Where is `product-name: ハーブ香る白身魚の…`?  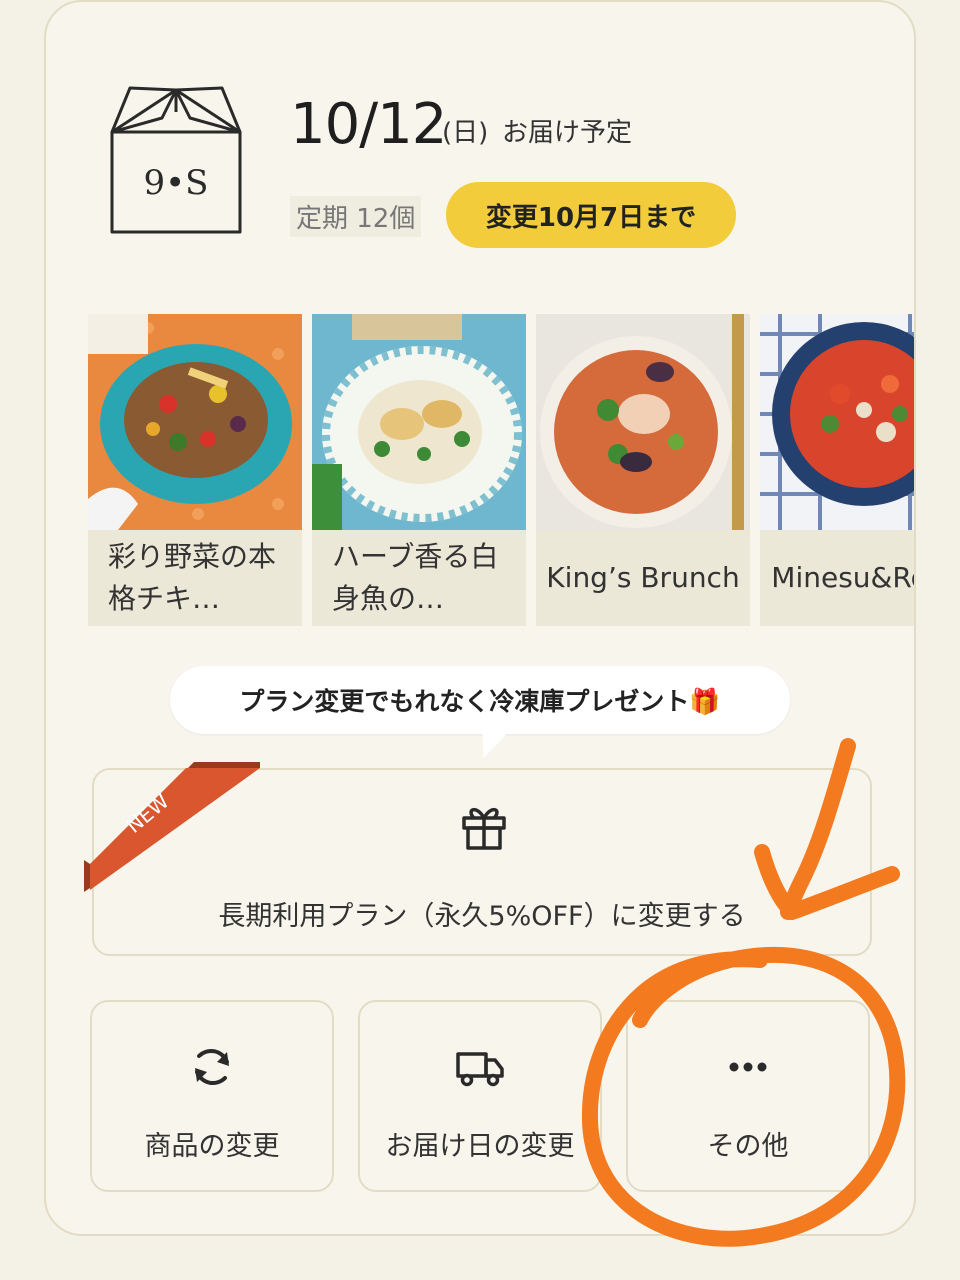 product-name: ハーブ香る白身魚の… is located at coordinates (415, 577).